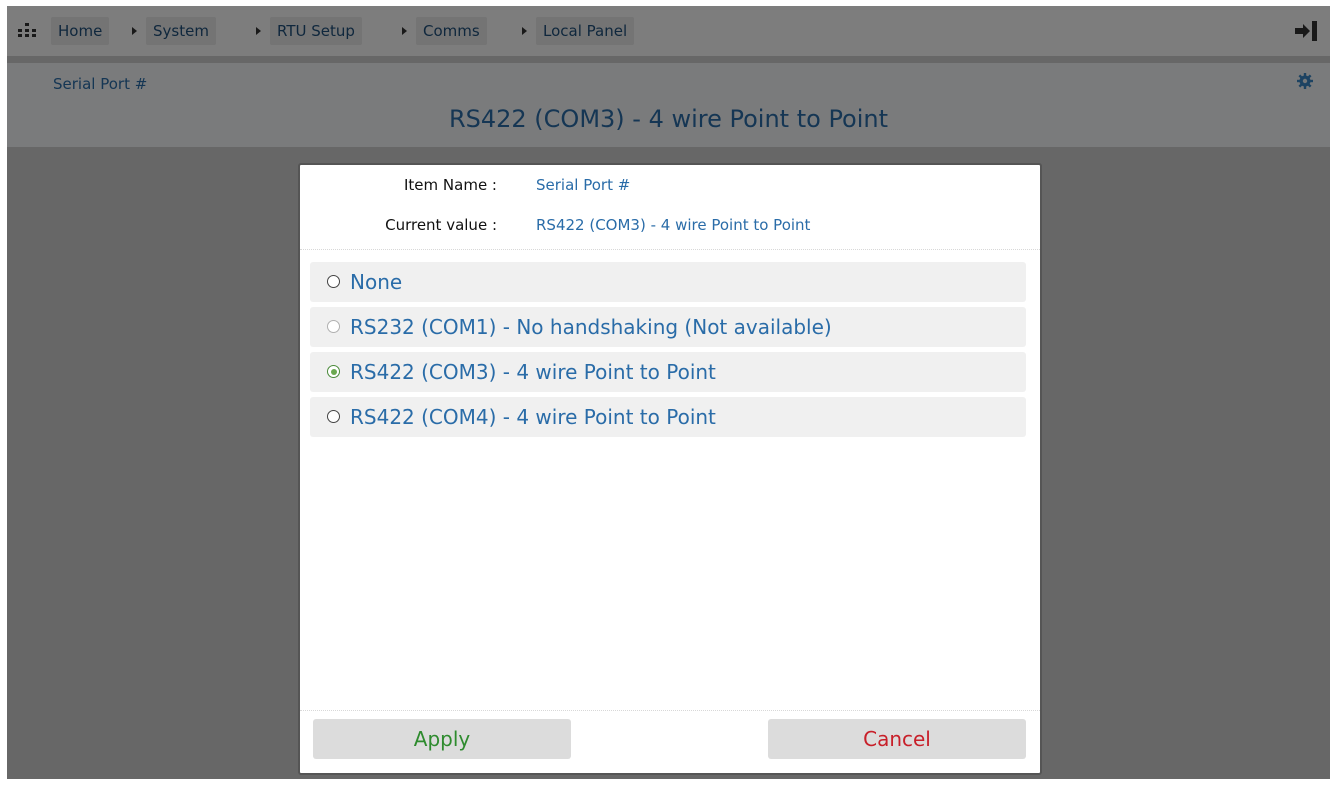  Describe the element at coordinates (333, 326) in the screenshot. I see `radio-disabled-icon` at that location.